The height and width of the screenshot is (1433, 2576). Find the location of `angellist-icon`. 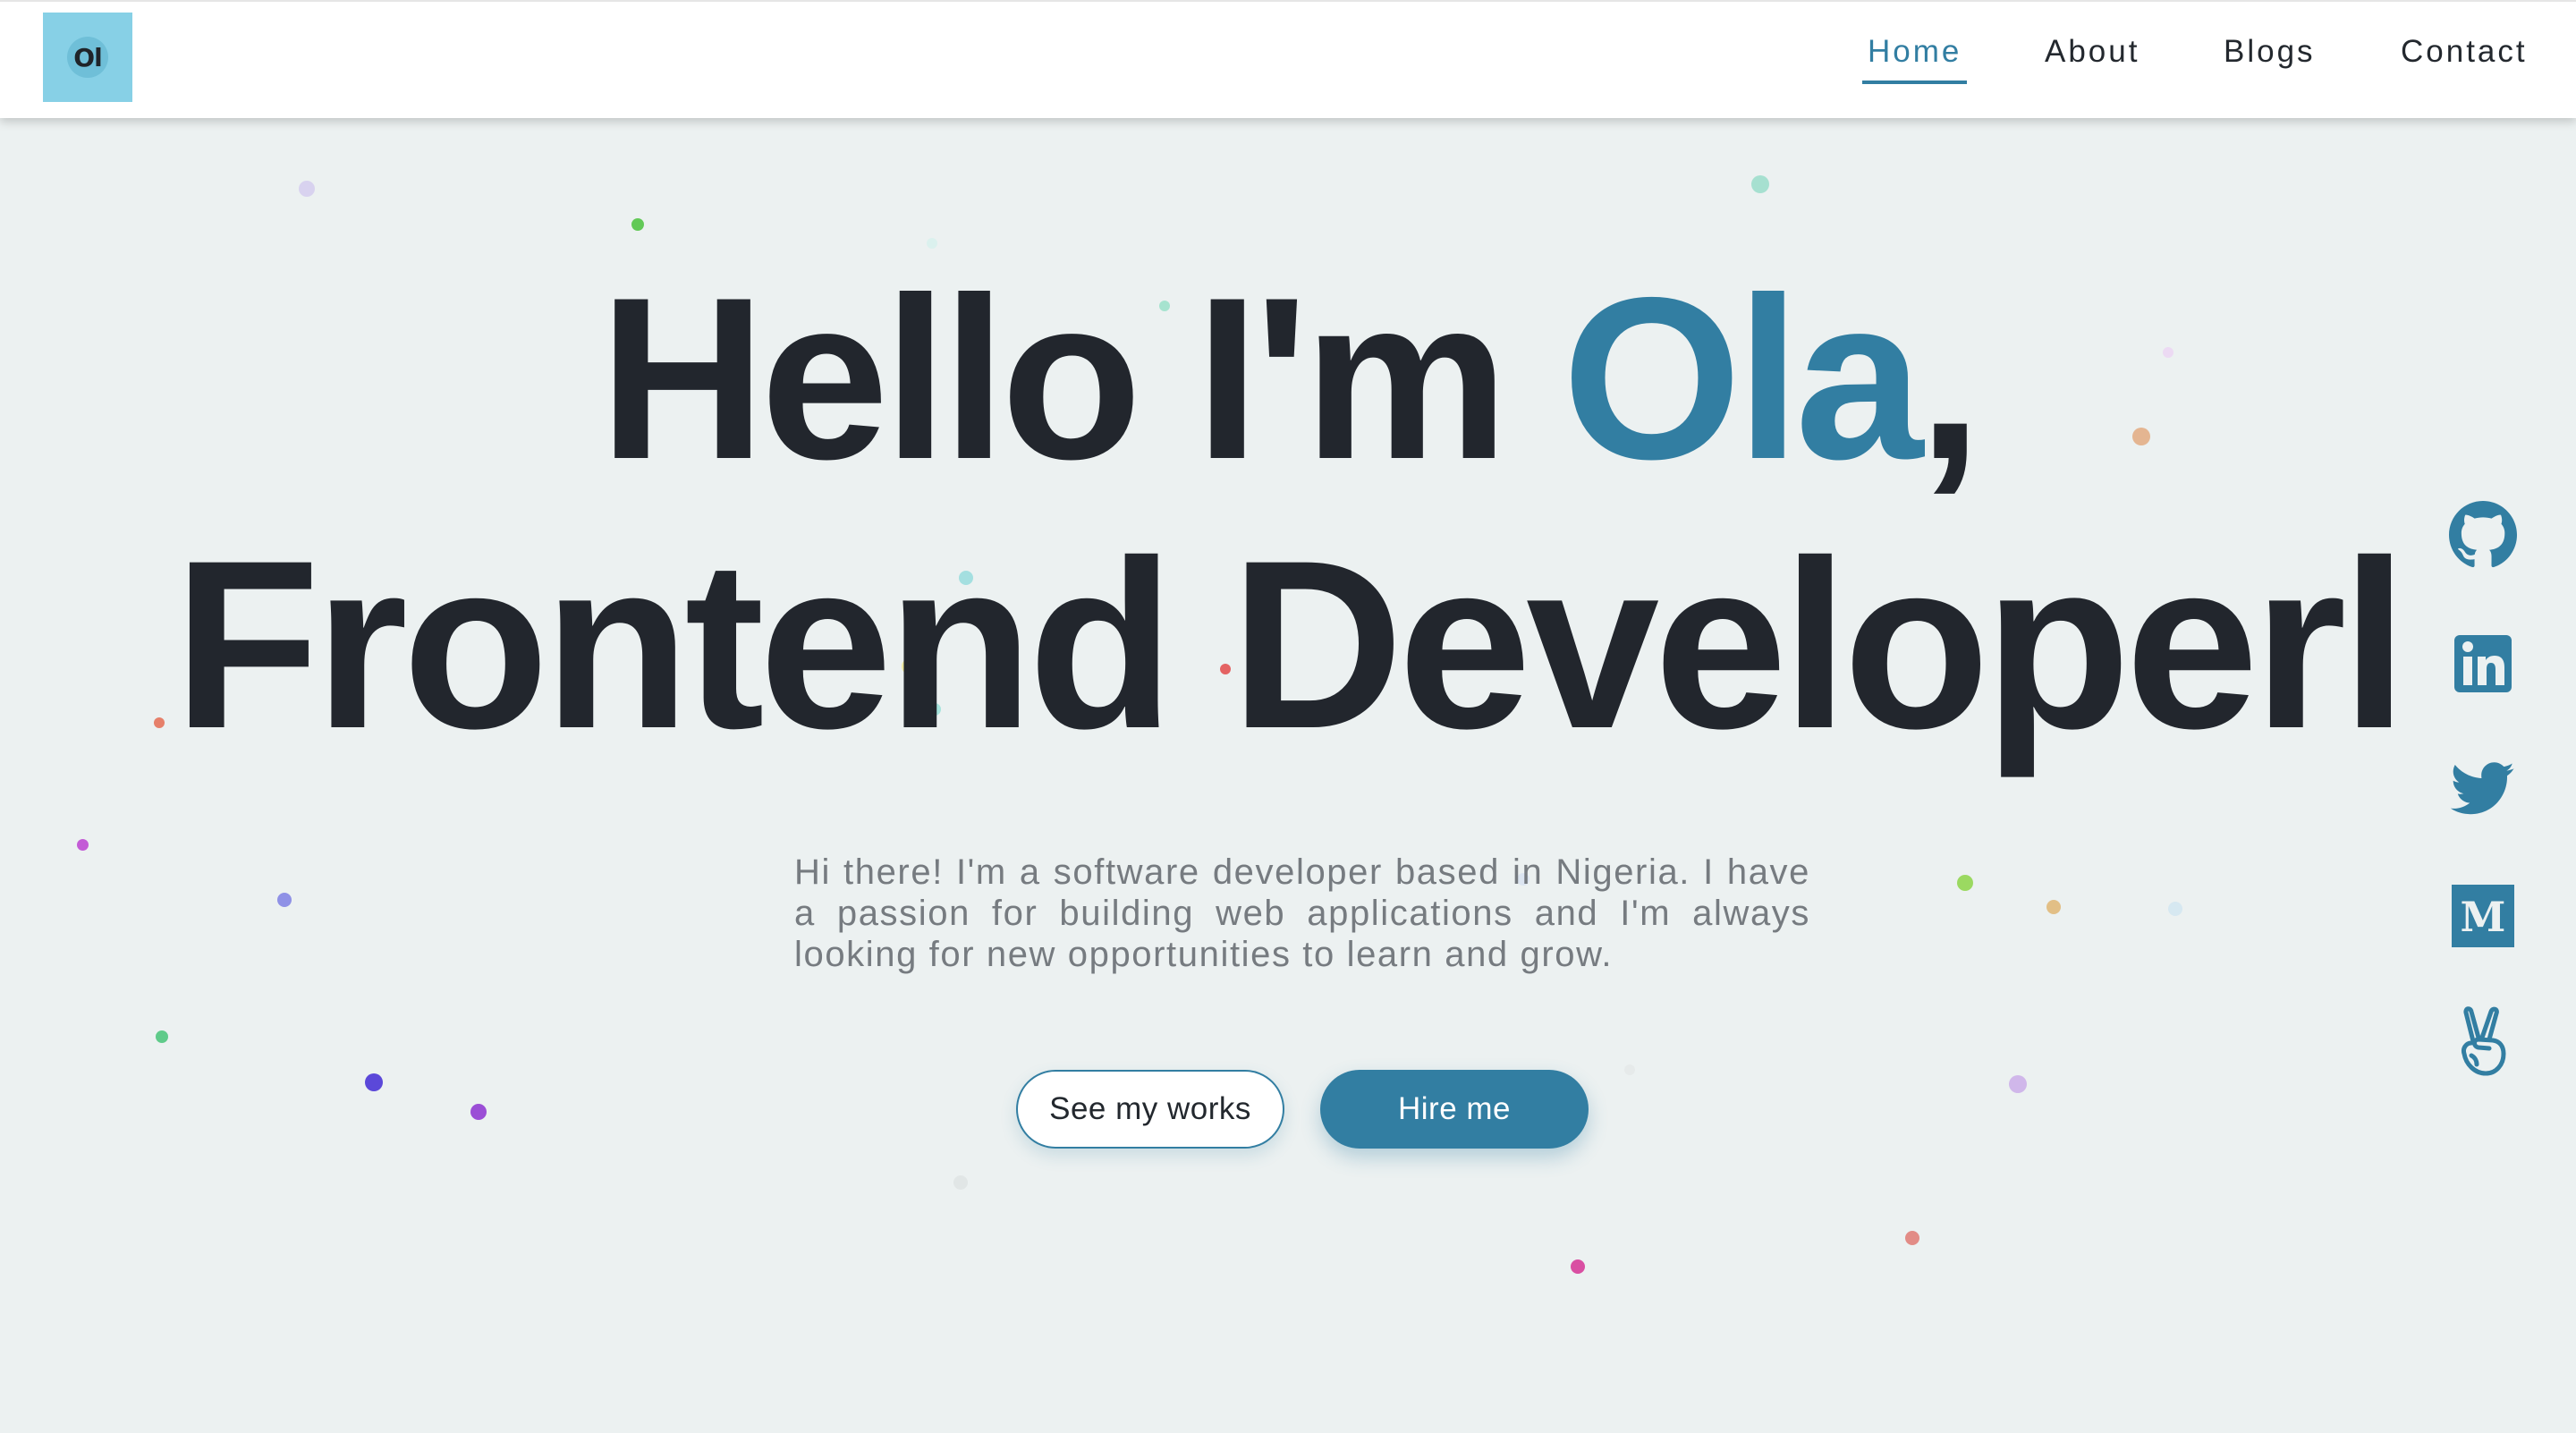

angellist-icon is located at coordinates (2484, 1041).